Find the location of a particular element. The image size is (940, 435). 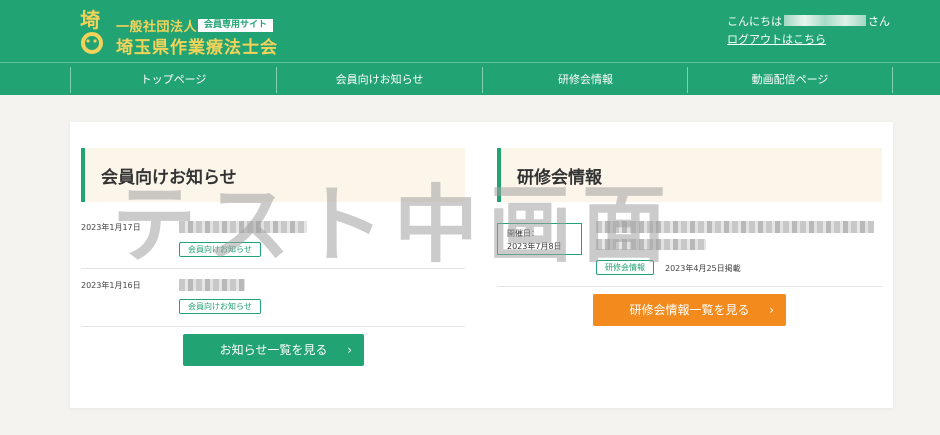

logout-link: ログアウトはこちら is located at coordinates (776, 39).